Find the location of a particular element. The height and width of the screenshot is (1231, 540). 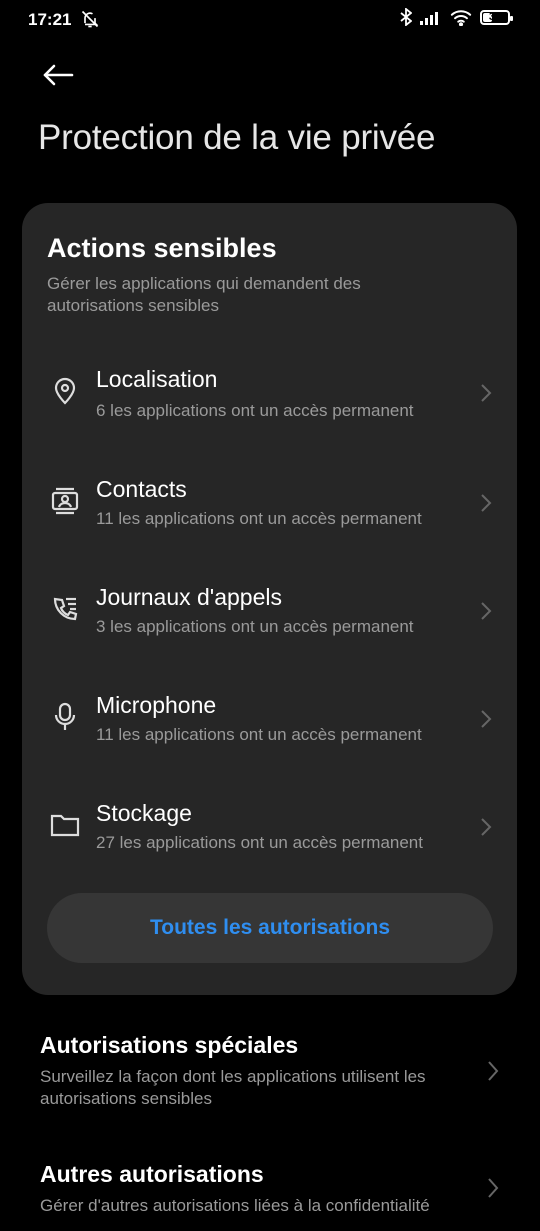

wifi-icon is located at coordinates (461, 17).